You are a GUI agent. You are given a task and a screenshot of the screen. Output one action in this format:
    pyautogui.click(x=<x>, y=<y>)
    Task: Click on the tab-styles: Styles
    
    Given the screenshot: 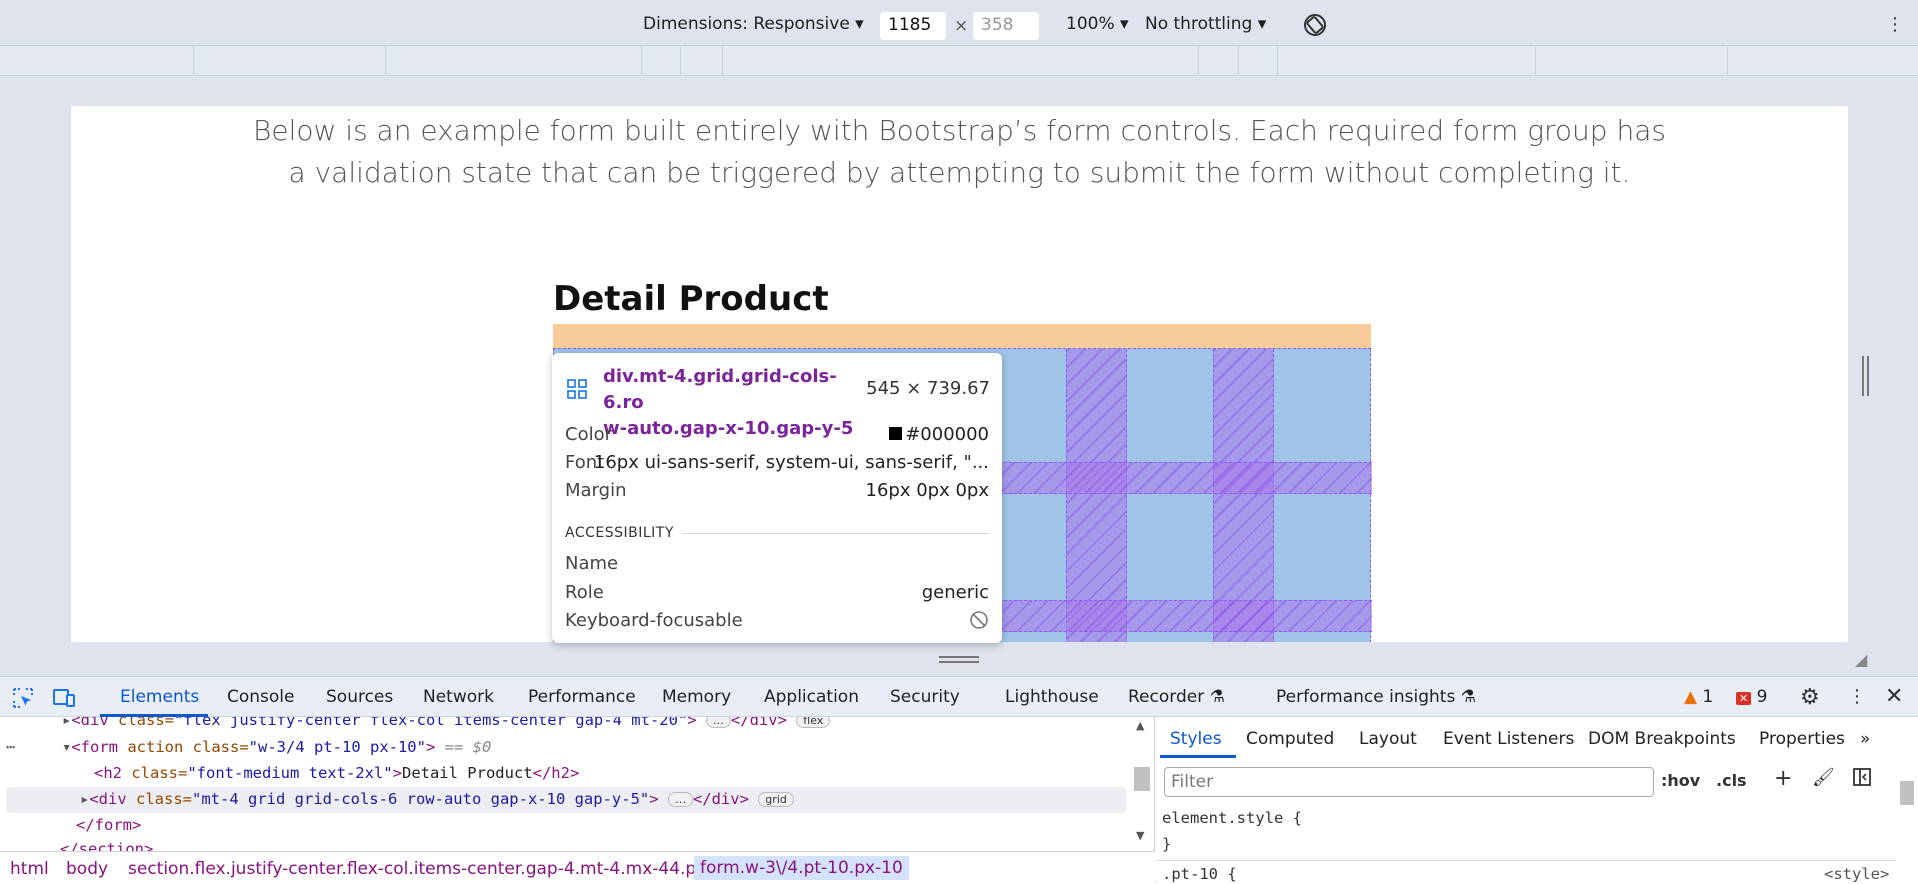 What is the action you would take?
    pyautogui.click(x=1196, y=739)
    